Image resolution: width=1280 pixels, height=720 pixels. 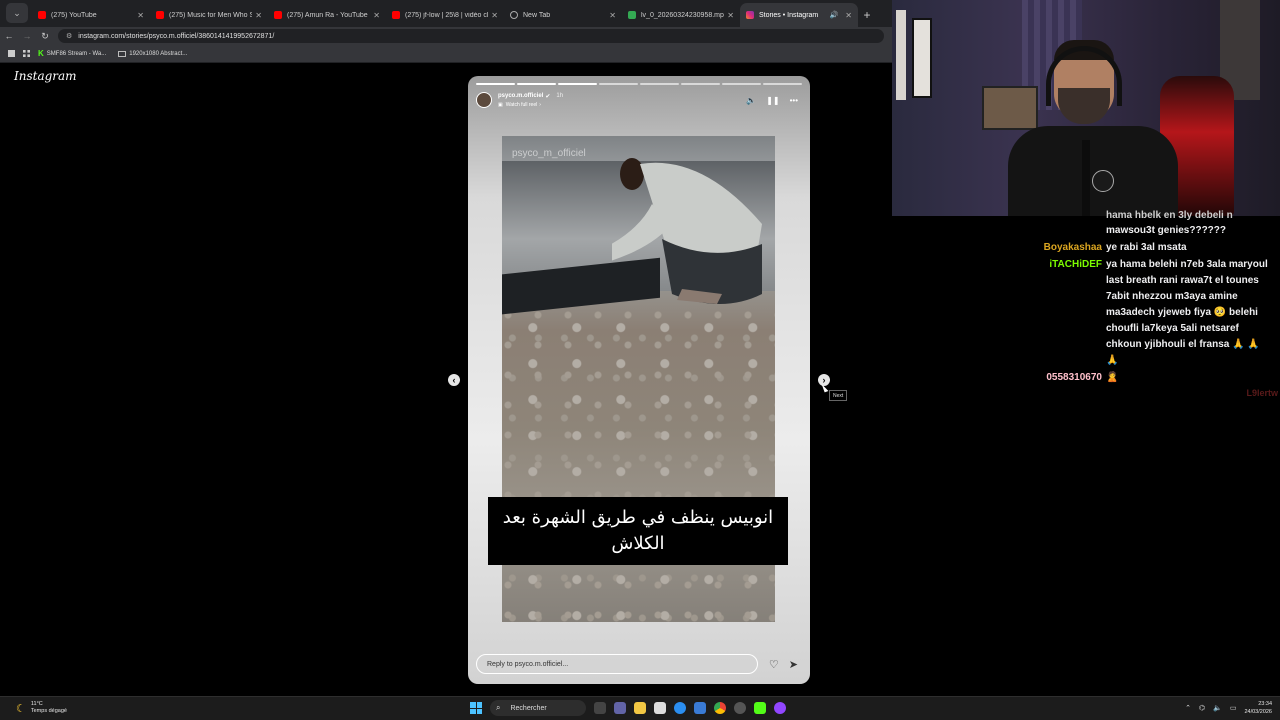 I want to click on instagram-icon, so click(x=750, y=15).